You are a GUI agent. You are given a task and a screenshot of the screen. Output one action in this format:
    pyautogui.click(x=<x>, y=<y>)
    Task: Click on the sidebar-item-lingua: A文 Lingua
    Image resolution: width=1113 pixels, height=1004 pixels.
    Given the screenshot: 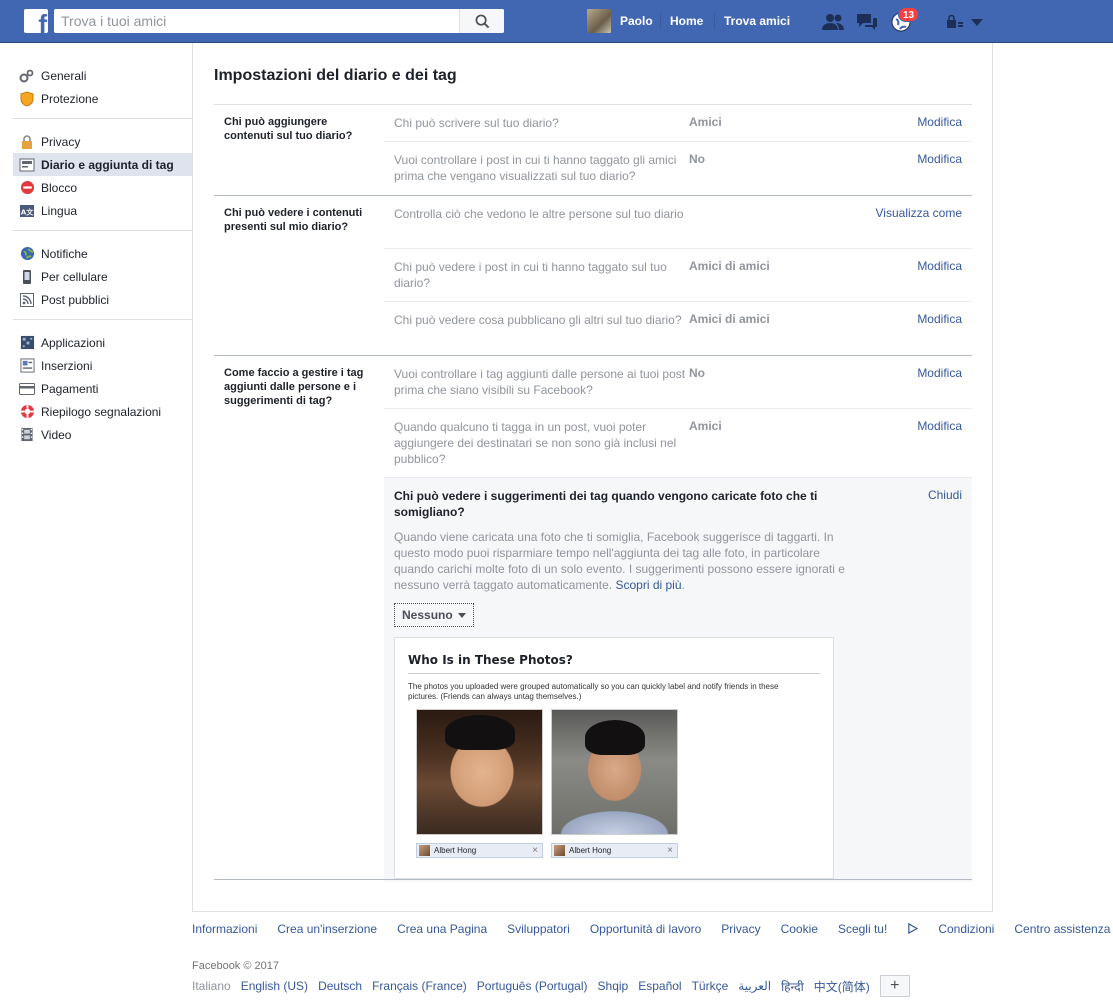 What is the action you would take?
    pyautogui.click(x=102, y=210)
    